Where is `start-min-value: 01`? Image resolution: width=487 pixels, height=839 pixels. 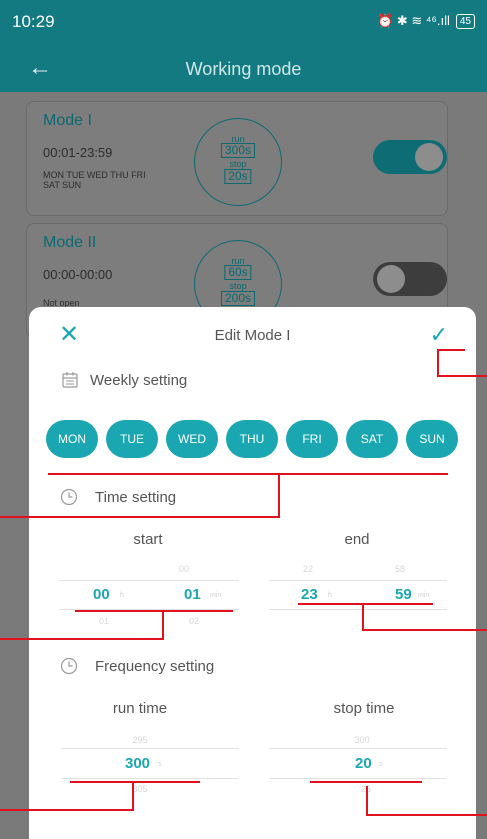 start-min-value: 01 is located at coordinates (192, 594).